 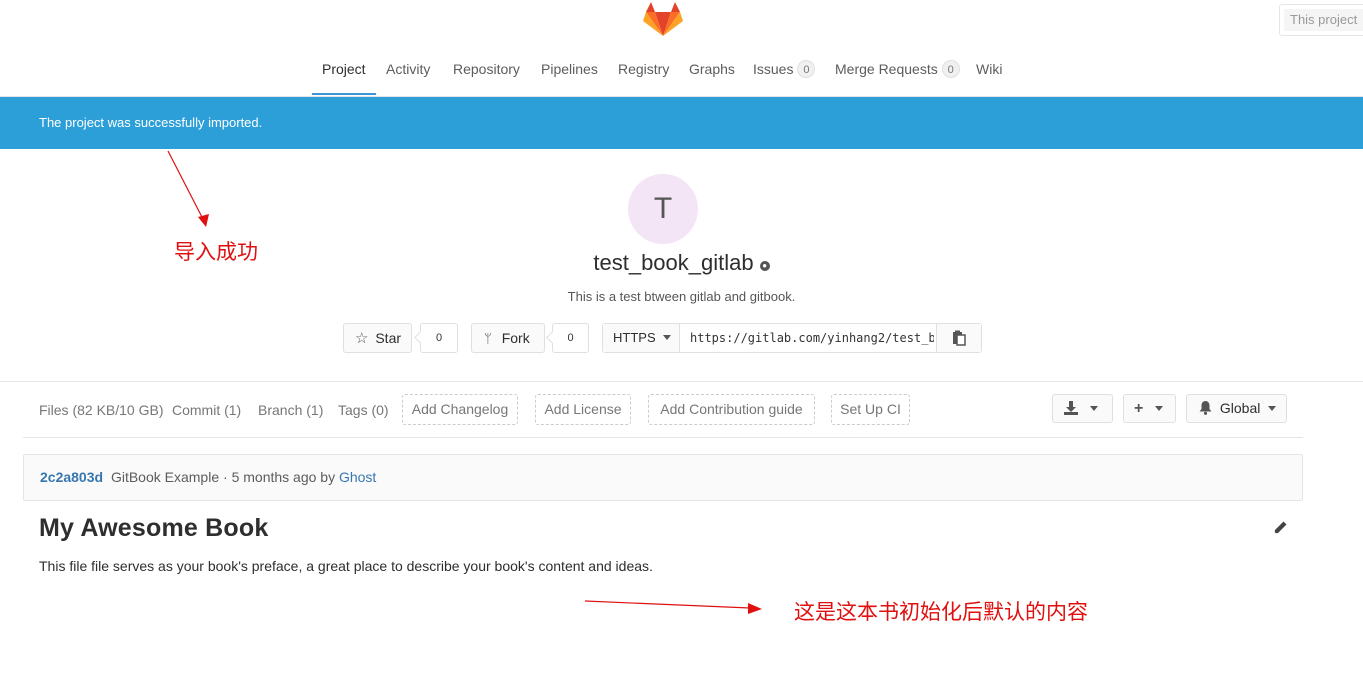 What do you see at coordinates (634, 337) in the screenshot?
I see `clone-protocol-label: HTTPS` at bounding box center [634, 337].